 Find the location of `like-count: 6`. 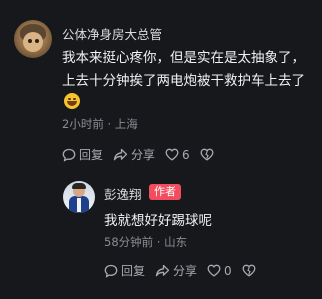

like-count: 6 is located at coordinates (186, 154).